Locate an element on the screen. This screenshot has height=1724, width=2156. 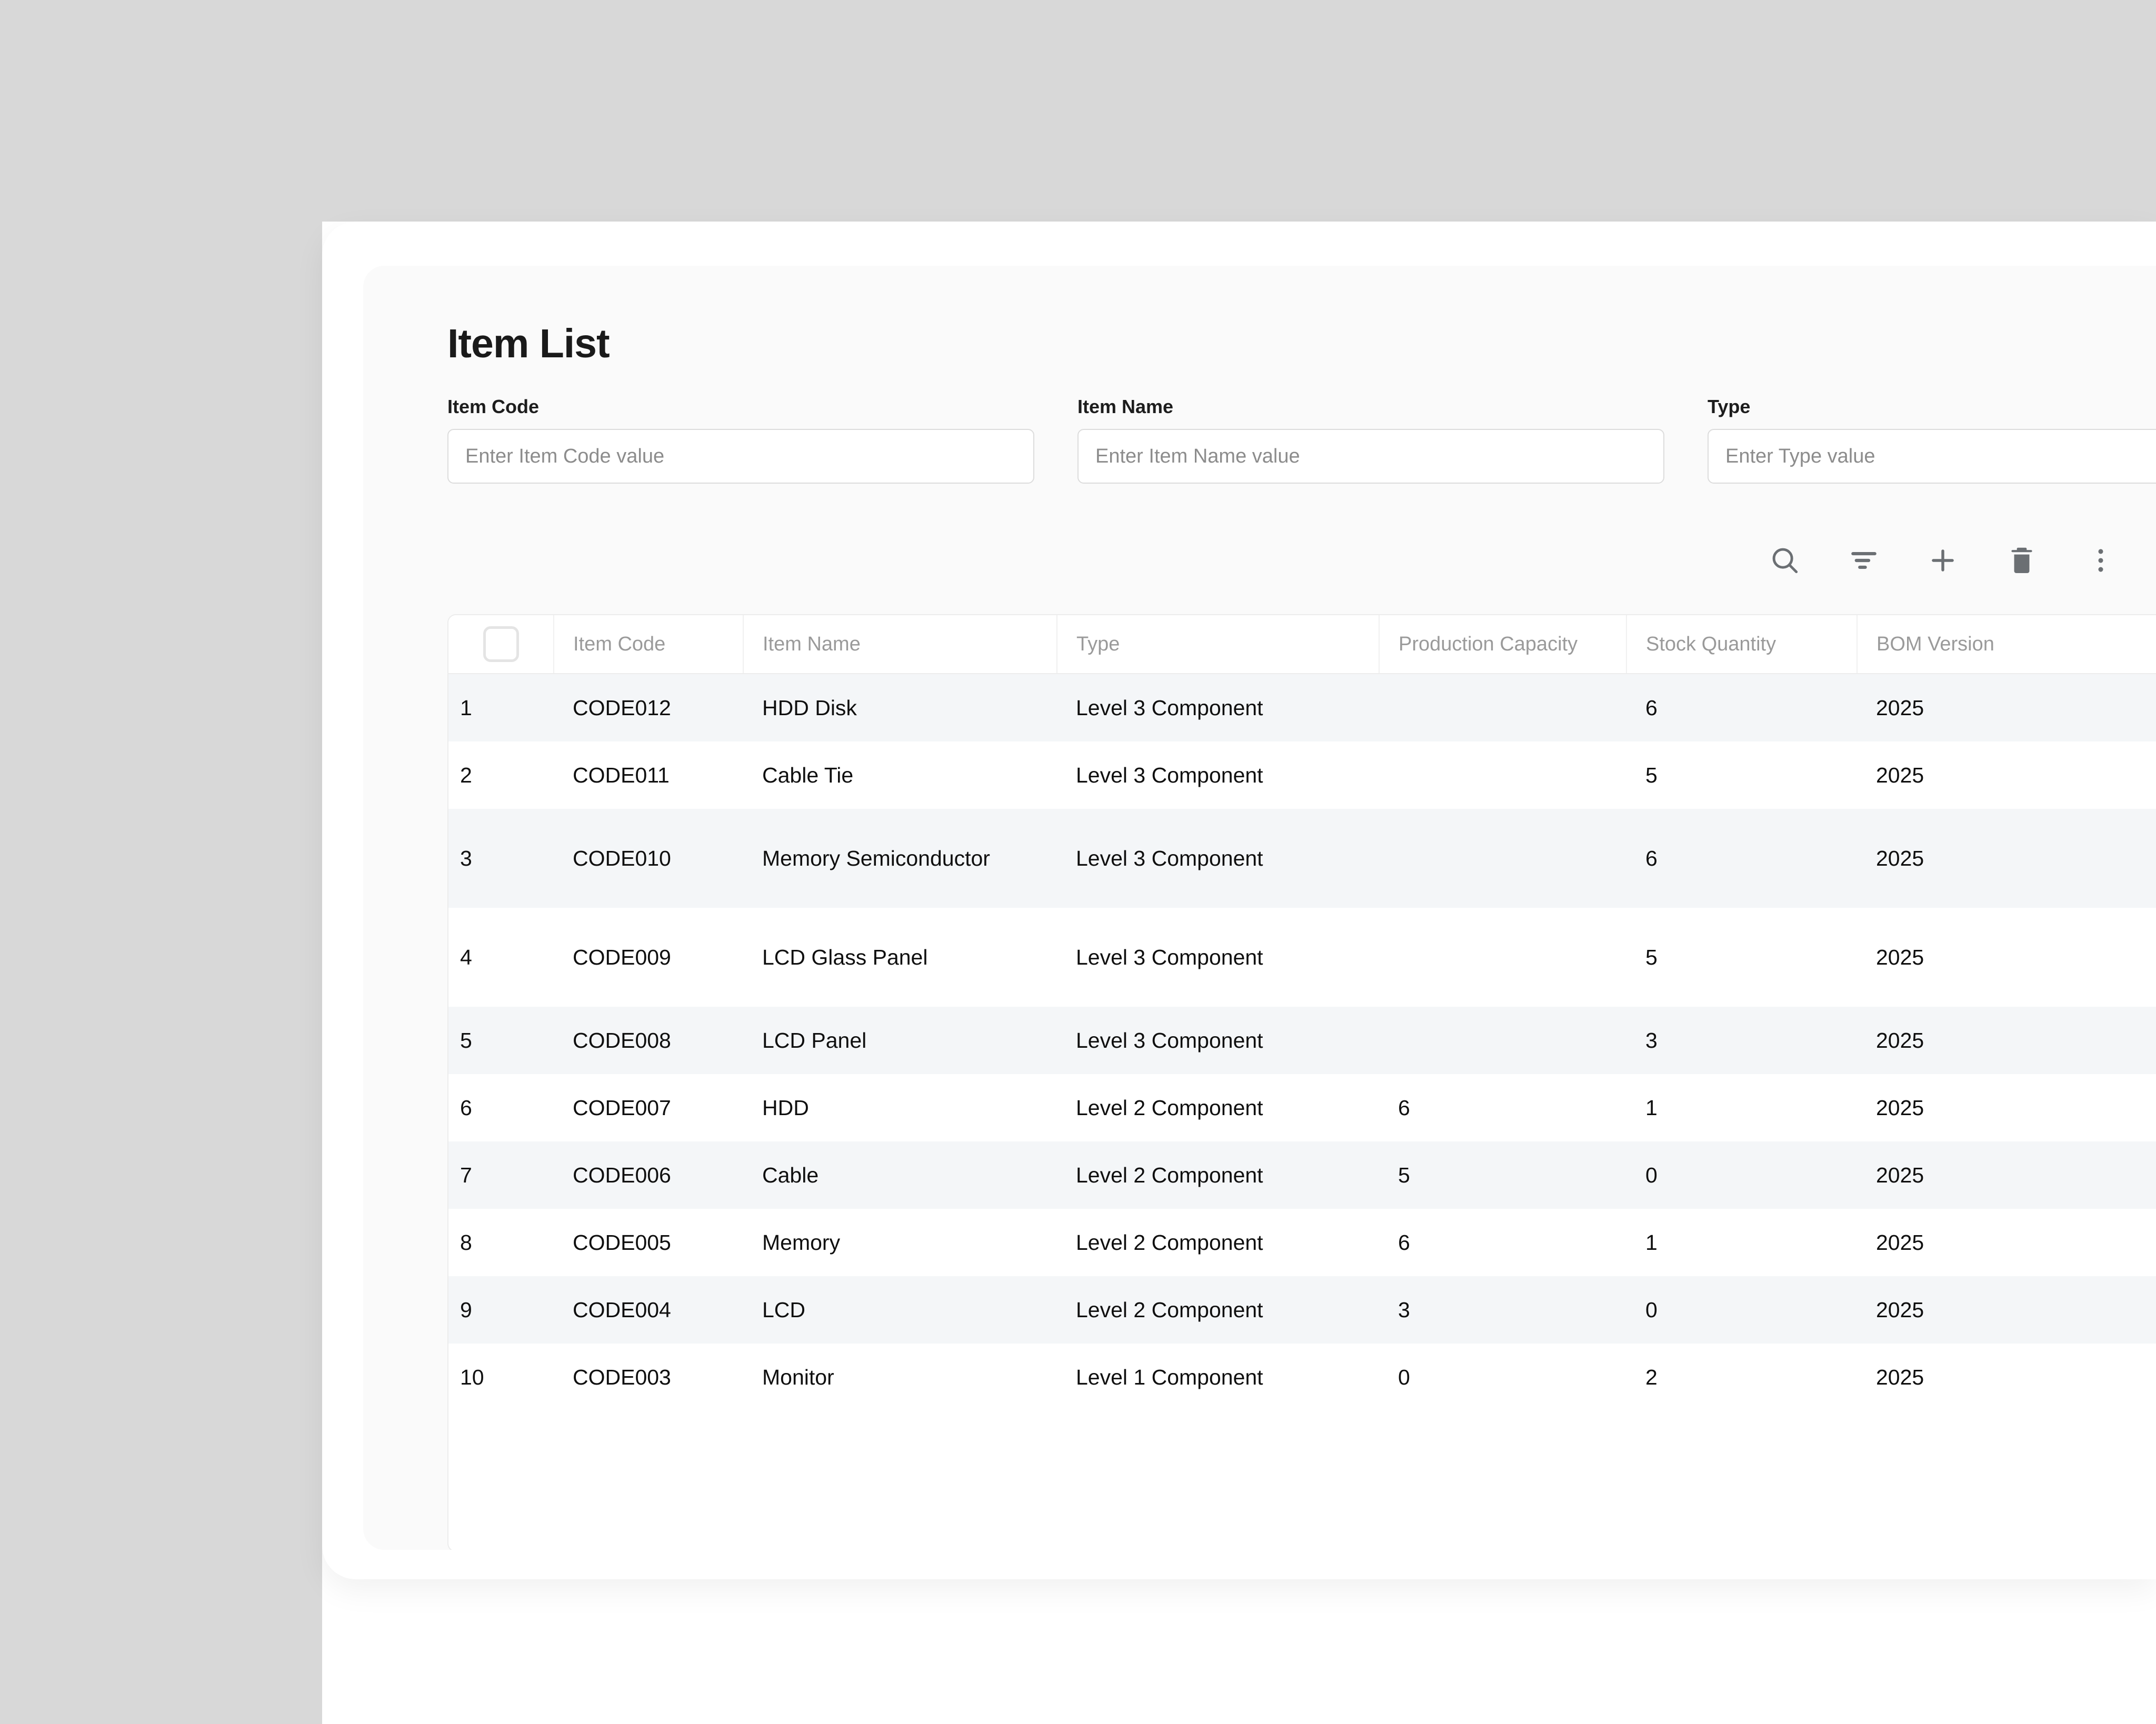
row-index: 2 is located at coordinates (501, 775).